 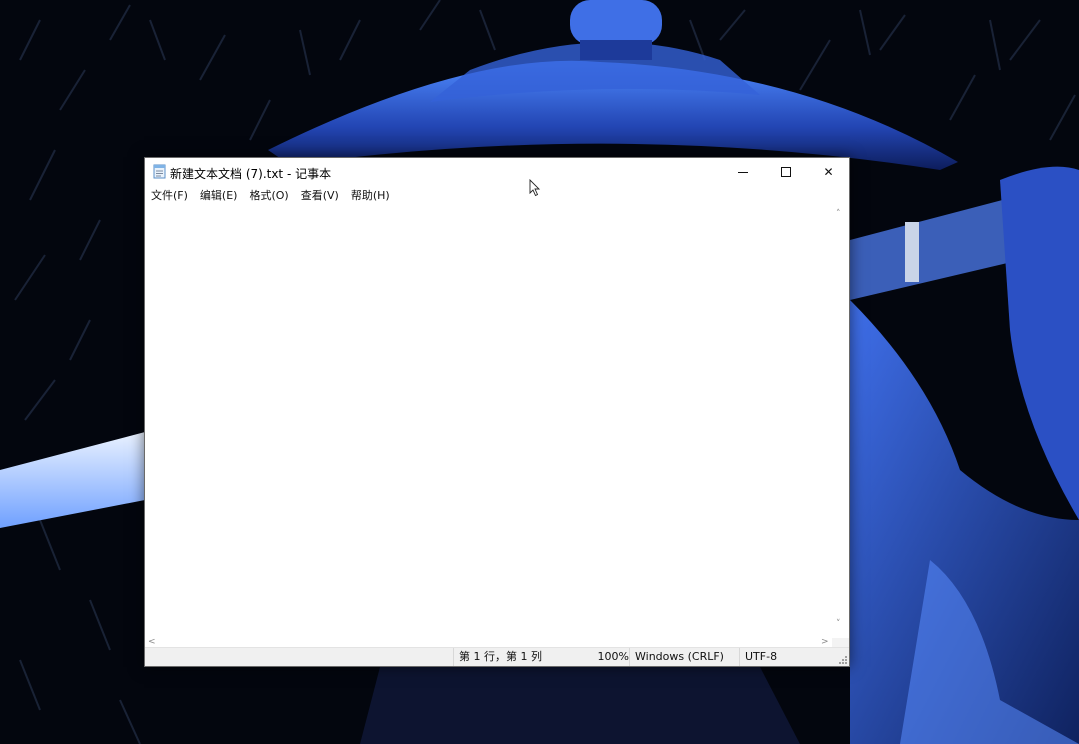 I want to click on menu-file: 文件(F), so click(x=169, y=196).